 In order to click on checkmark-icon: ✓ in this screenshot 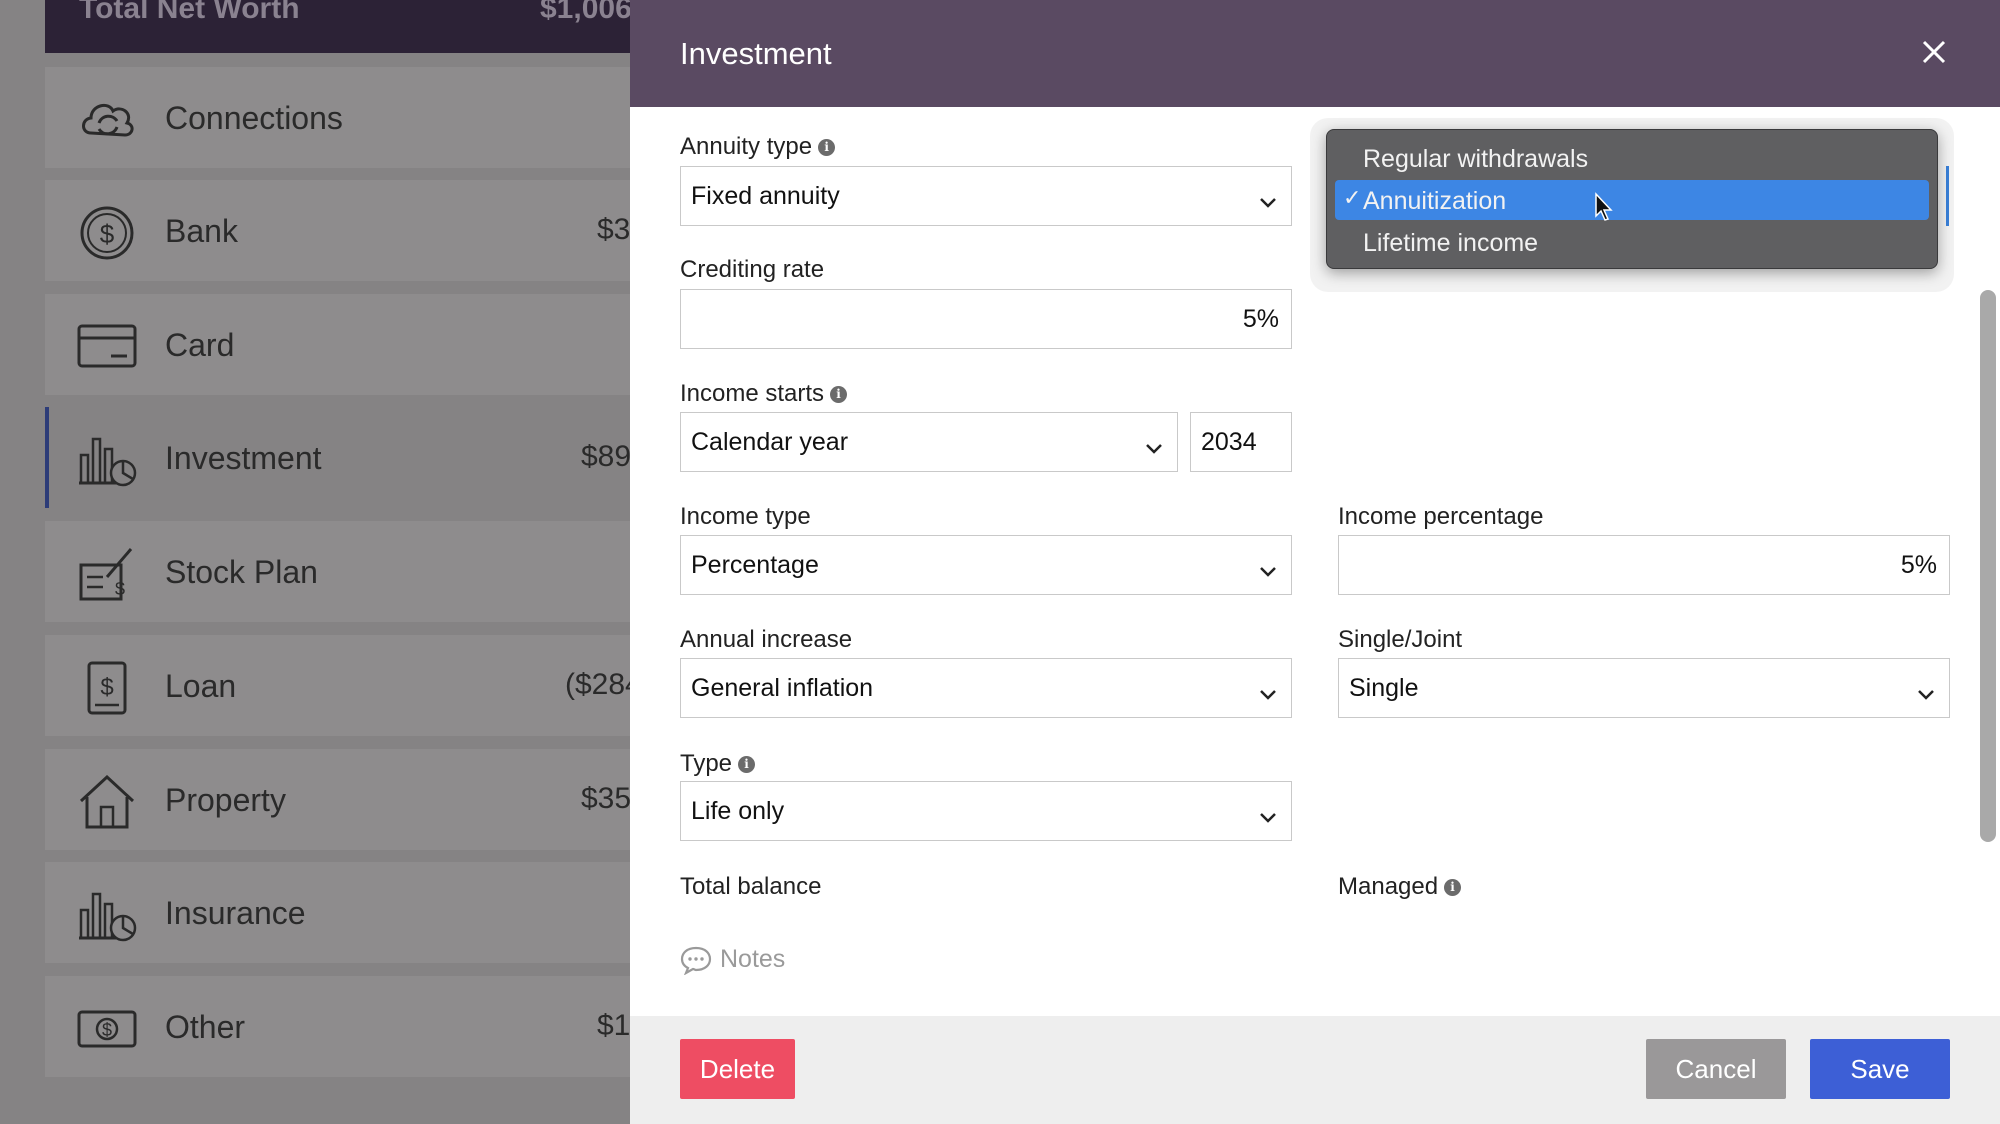, I will do `click(1352, 198)`.